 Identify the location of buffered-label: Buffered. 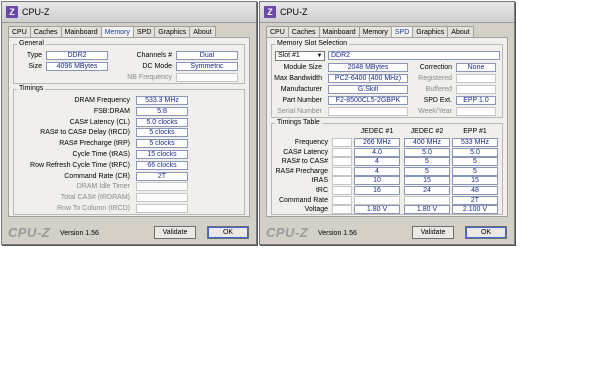
(438, 89).